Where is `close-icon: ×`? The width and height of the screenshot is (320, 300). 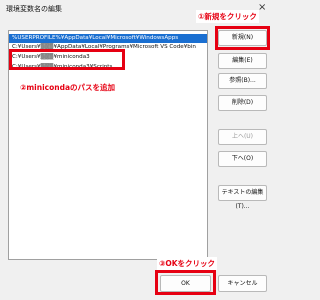
close-icon: × is located at coordinates (262, 7).